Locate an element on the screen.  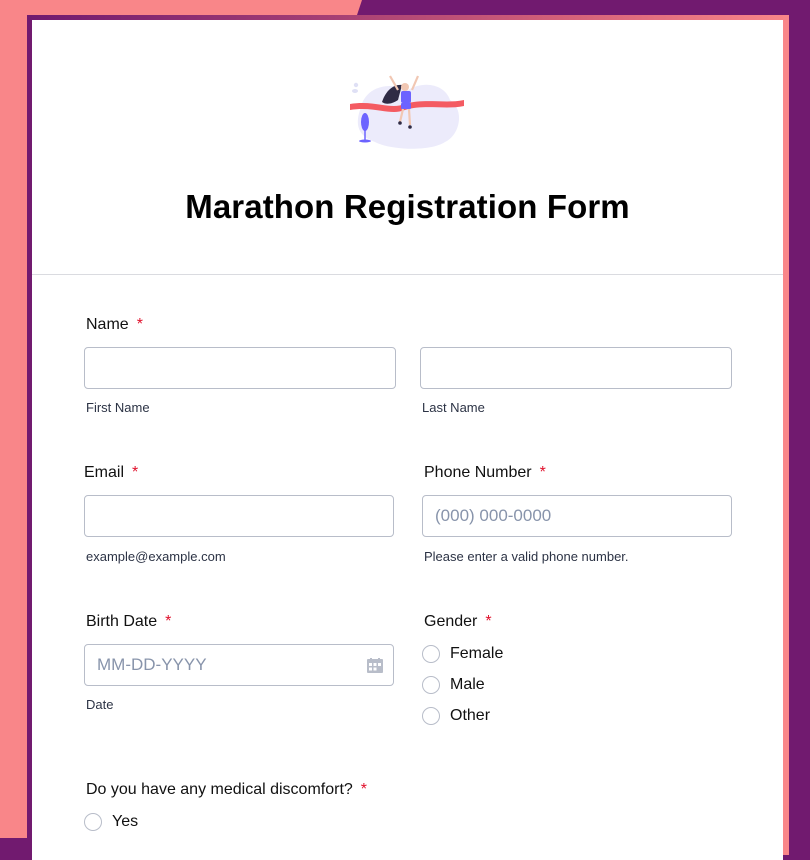
option-label: Female is located at coordinates (477, 653).